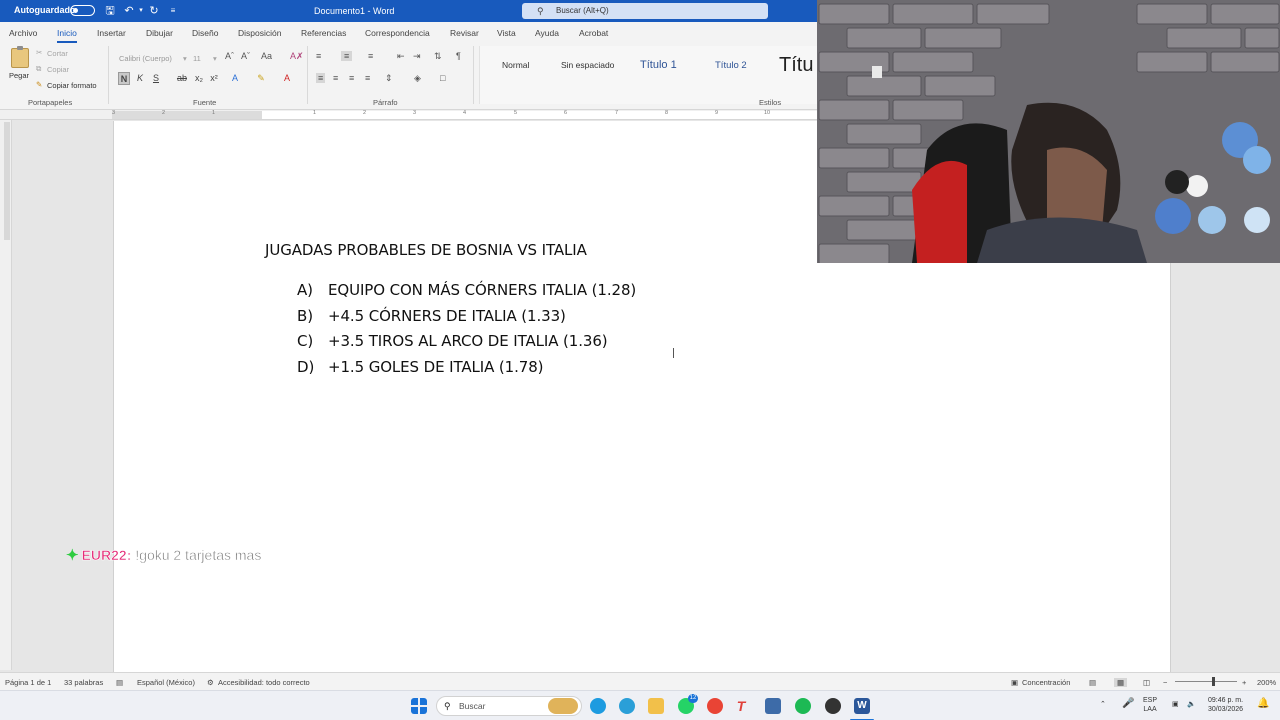 This screenshot has width=1280, height=720. What do you see at coordinates (154, 58) in the screenshot?
I see `font-name-box: Calibri (Cuerpo)` at bounding box center [154, 58].